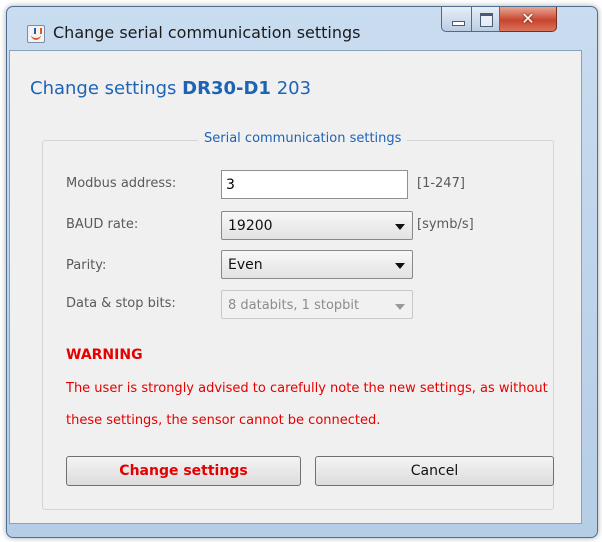 The height and width of the screenshot is (542, 602). What do you see at coordinates (445, 224) in the screenshot?
I see `baud-rate-unit: [symb/s]` at bounding box center [445, 224].